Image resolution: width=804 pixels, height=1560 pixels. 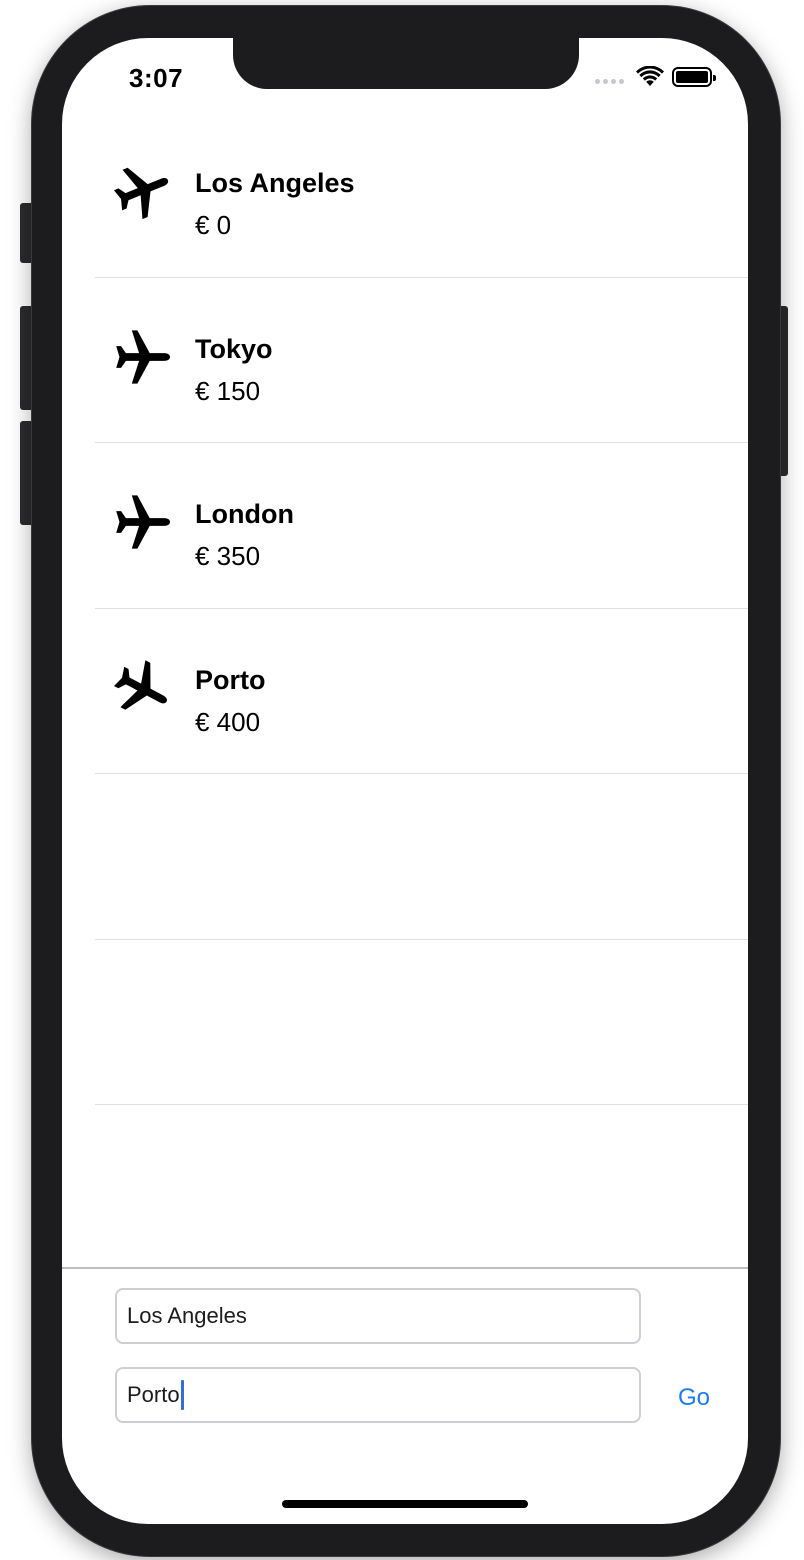 What do you see at coordinates (140, 684) in the screenshot?
I see `airplane-landing-icon` at bounding box center [140, 684].